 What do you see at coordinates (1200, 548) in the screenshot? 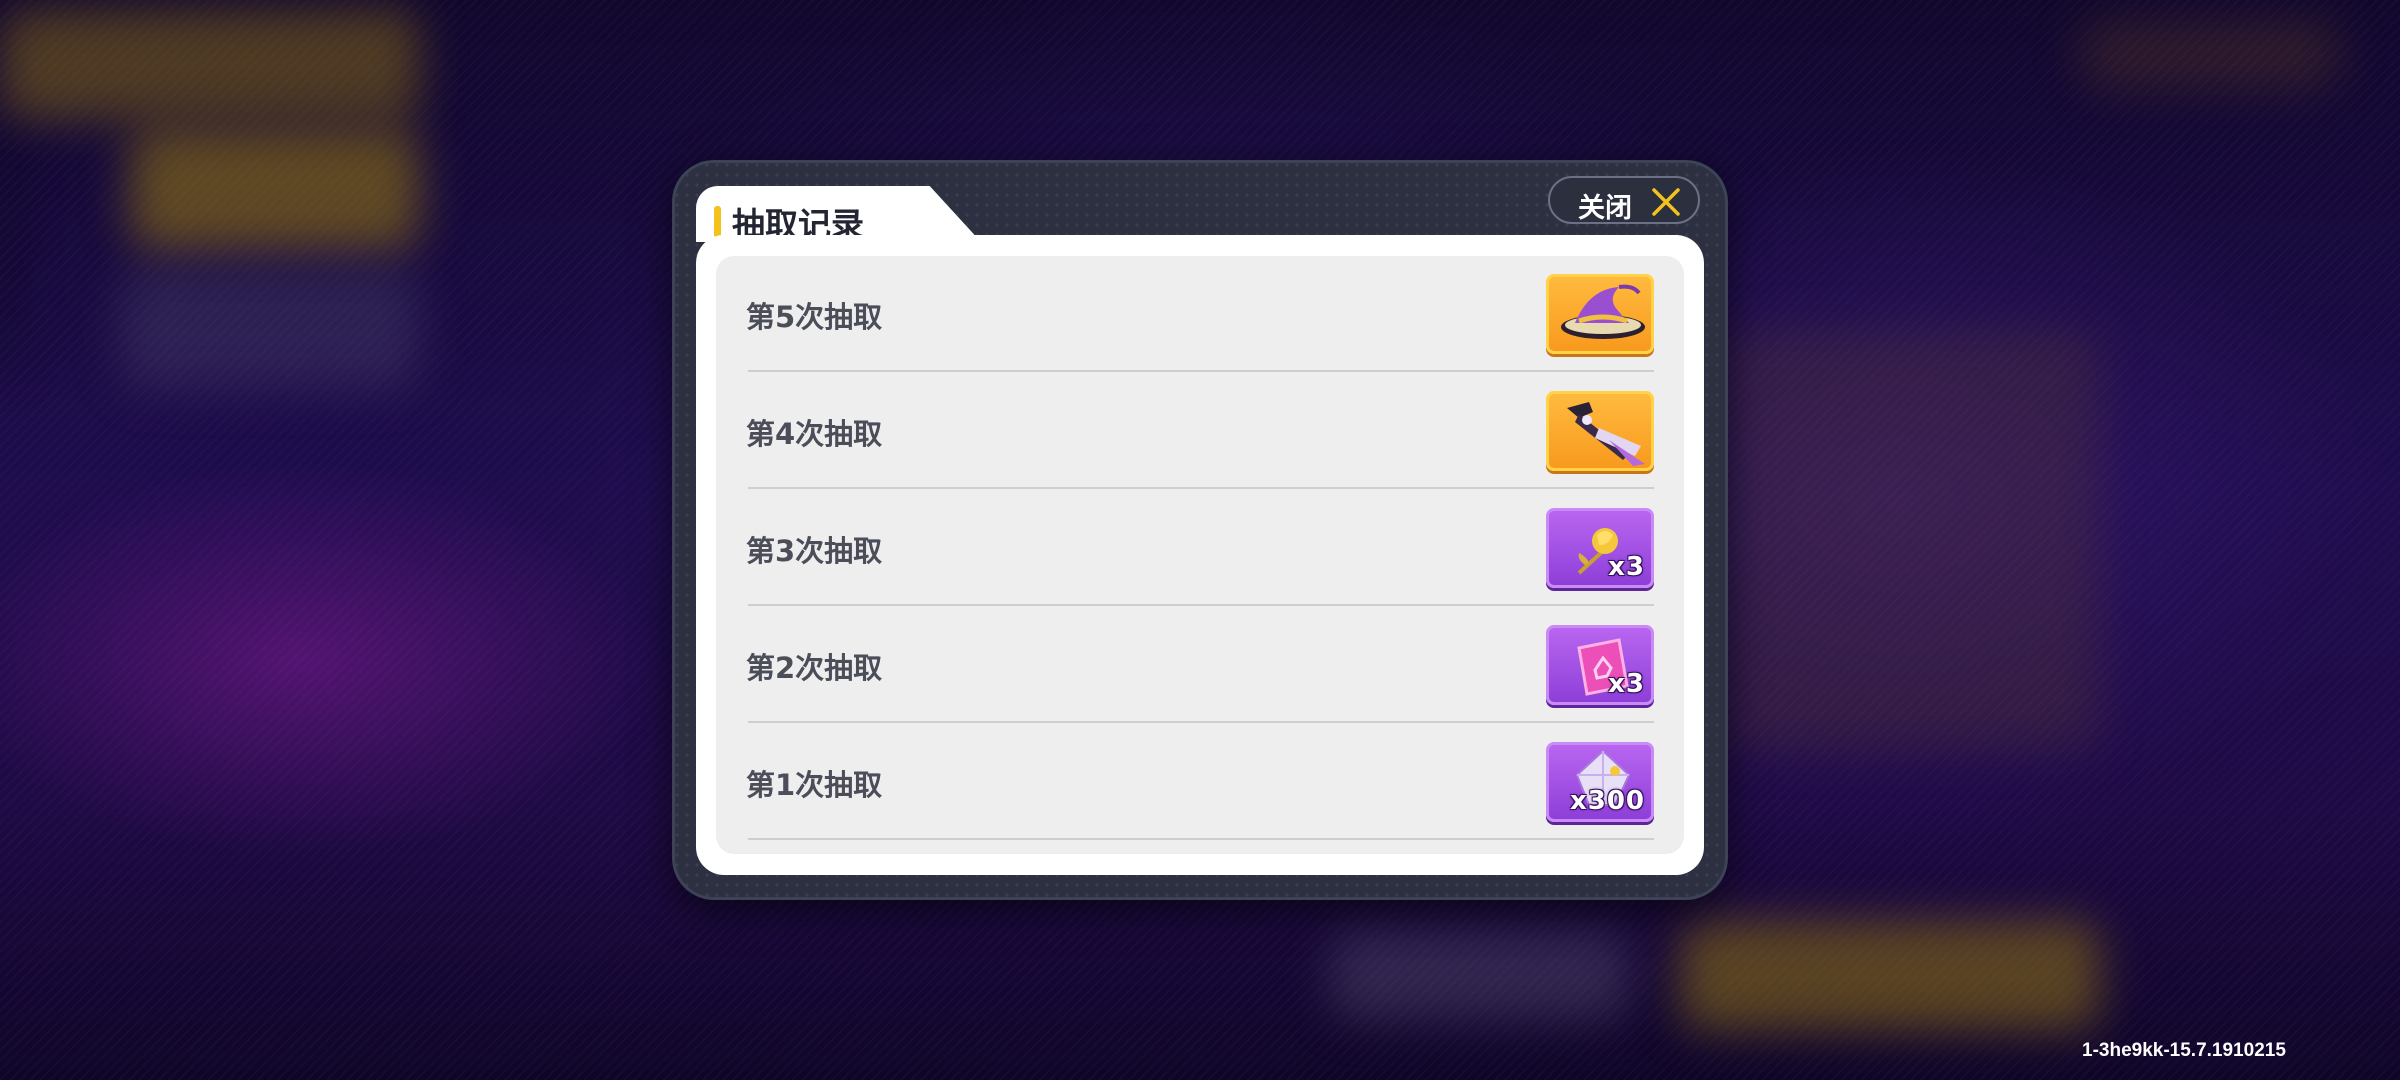
I see `list-item: 第3次抽取 x3` at bounding box center [1200, 548].